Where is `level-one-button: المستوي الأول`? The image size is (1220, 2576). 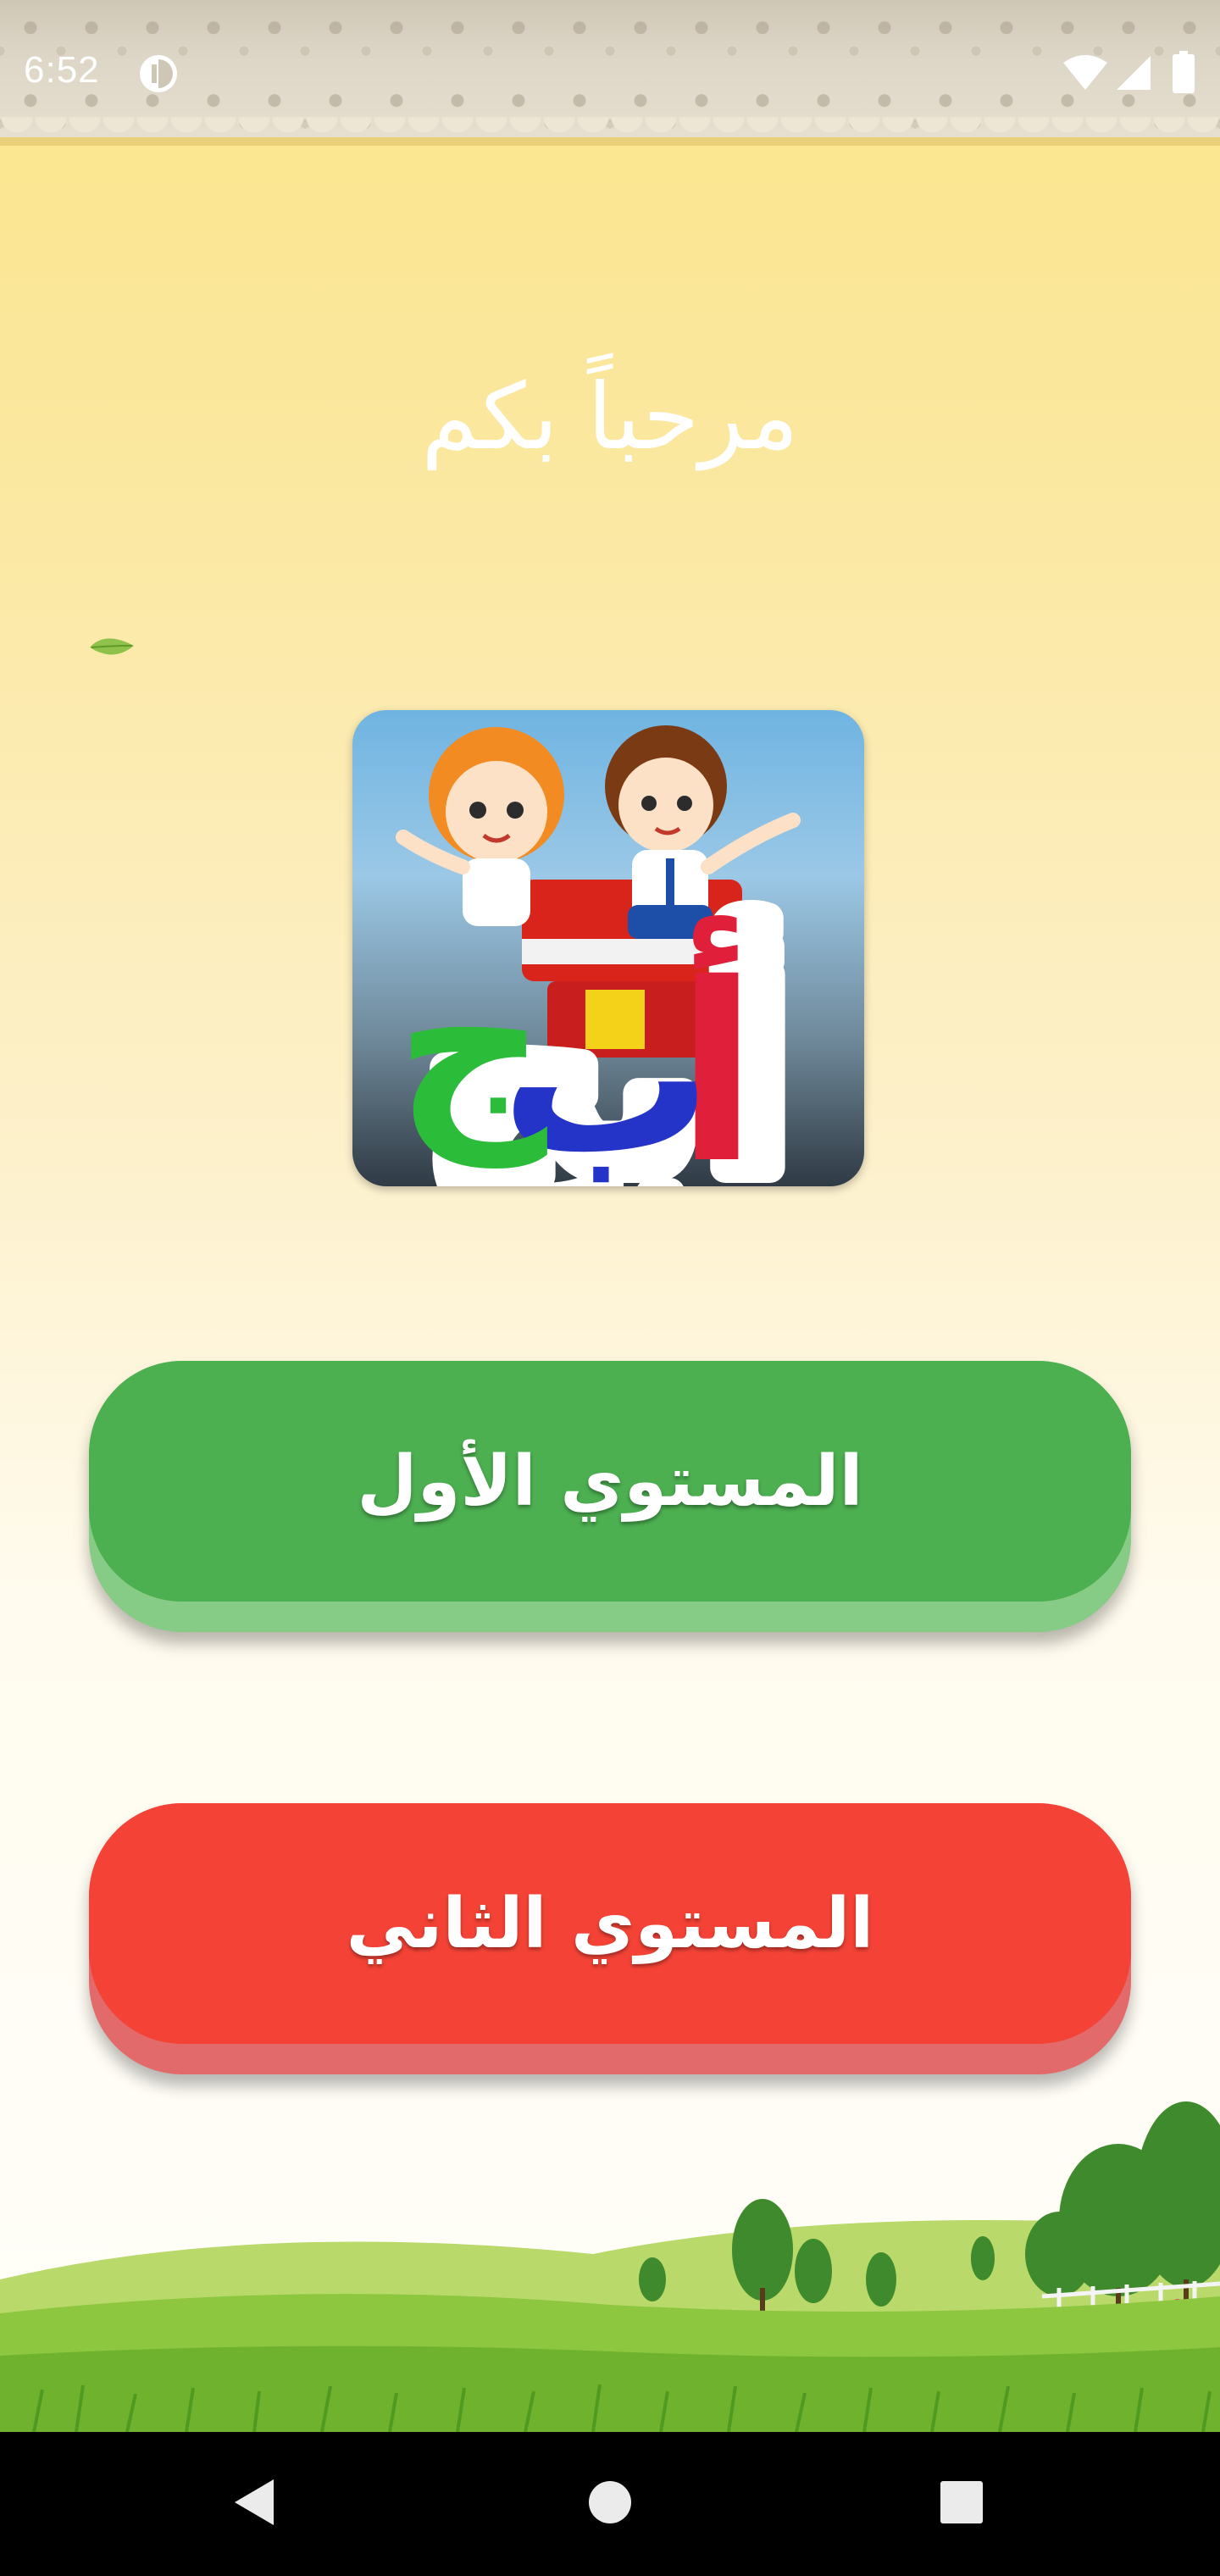
level-one-button: المستوي الأول is located at coordinates (610, 1496).